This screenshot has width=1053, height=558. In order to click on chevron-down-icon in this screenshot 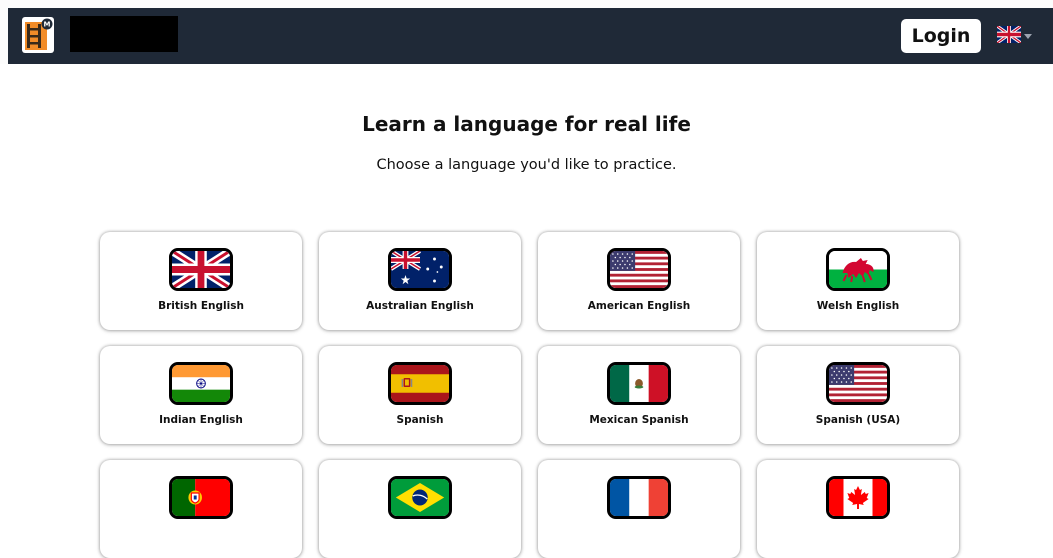, I will do `click(1028, 36)`.